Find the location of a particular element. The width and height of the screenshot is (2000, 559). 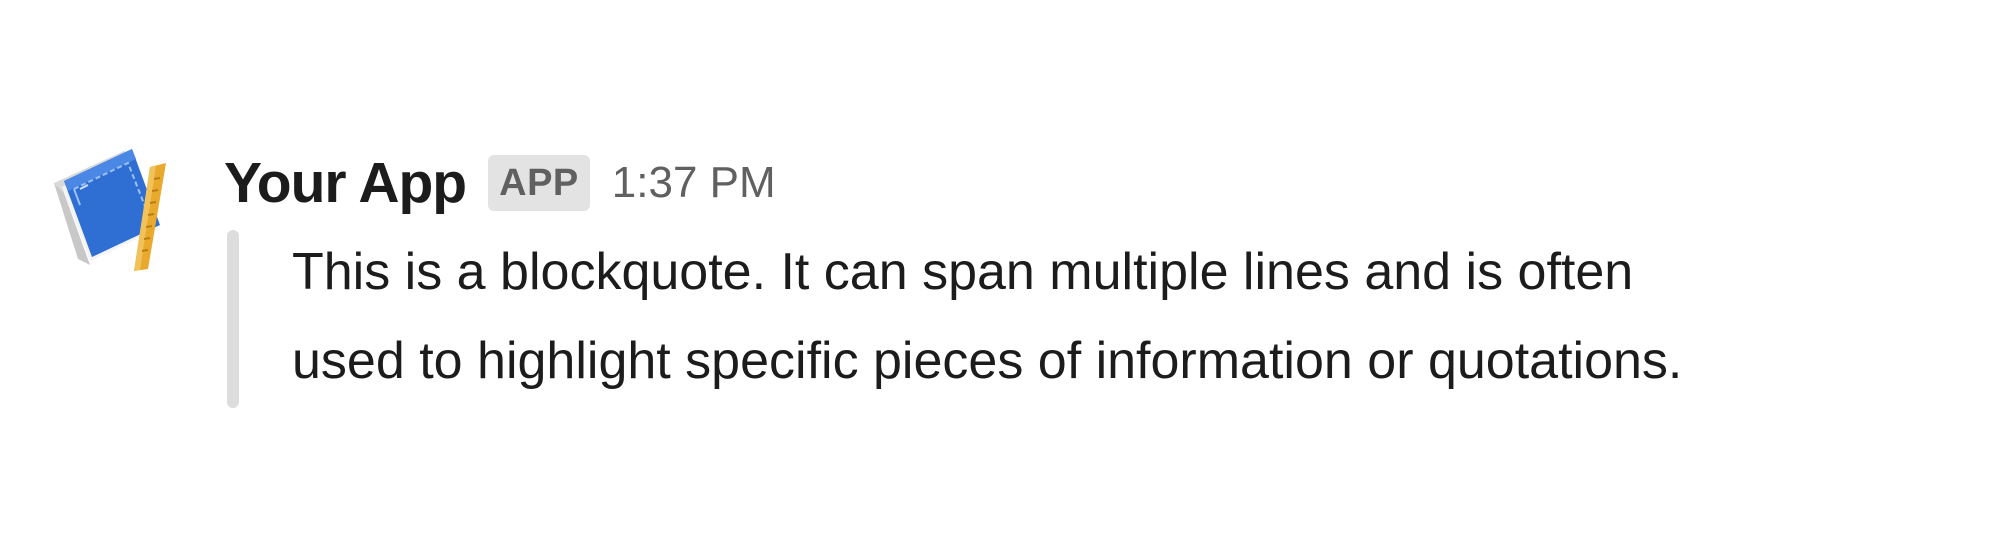

blockquote-bar is located at coordinates (233, 319).